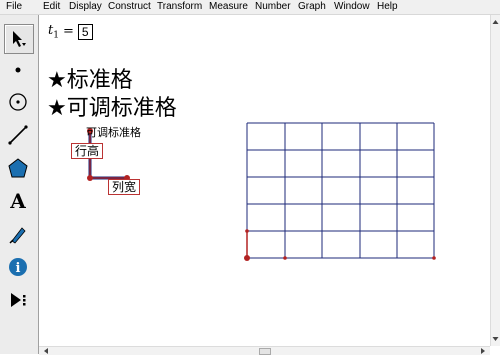 The height and width of the screenshot is (355, 500). I want to click on grid-col-point, so click(285, 258).